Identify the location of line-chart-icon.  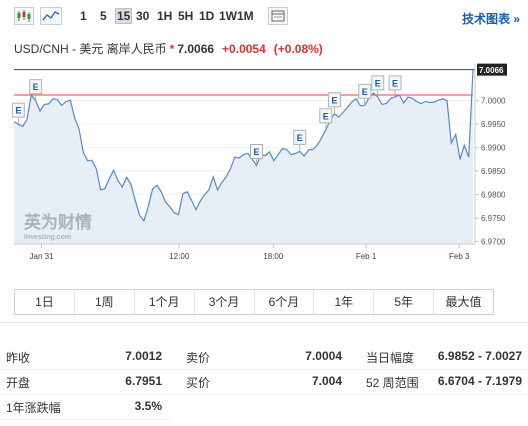
(51, 16).